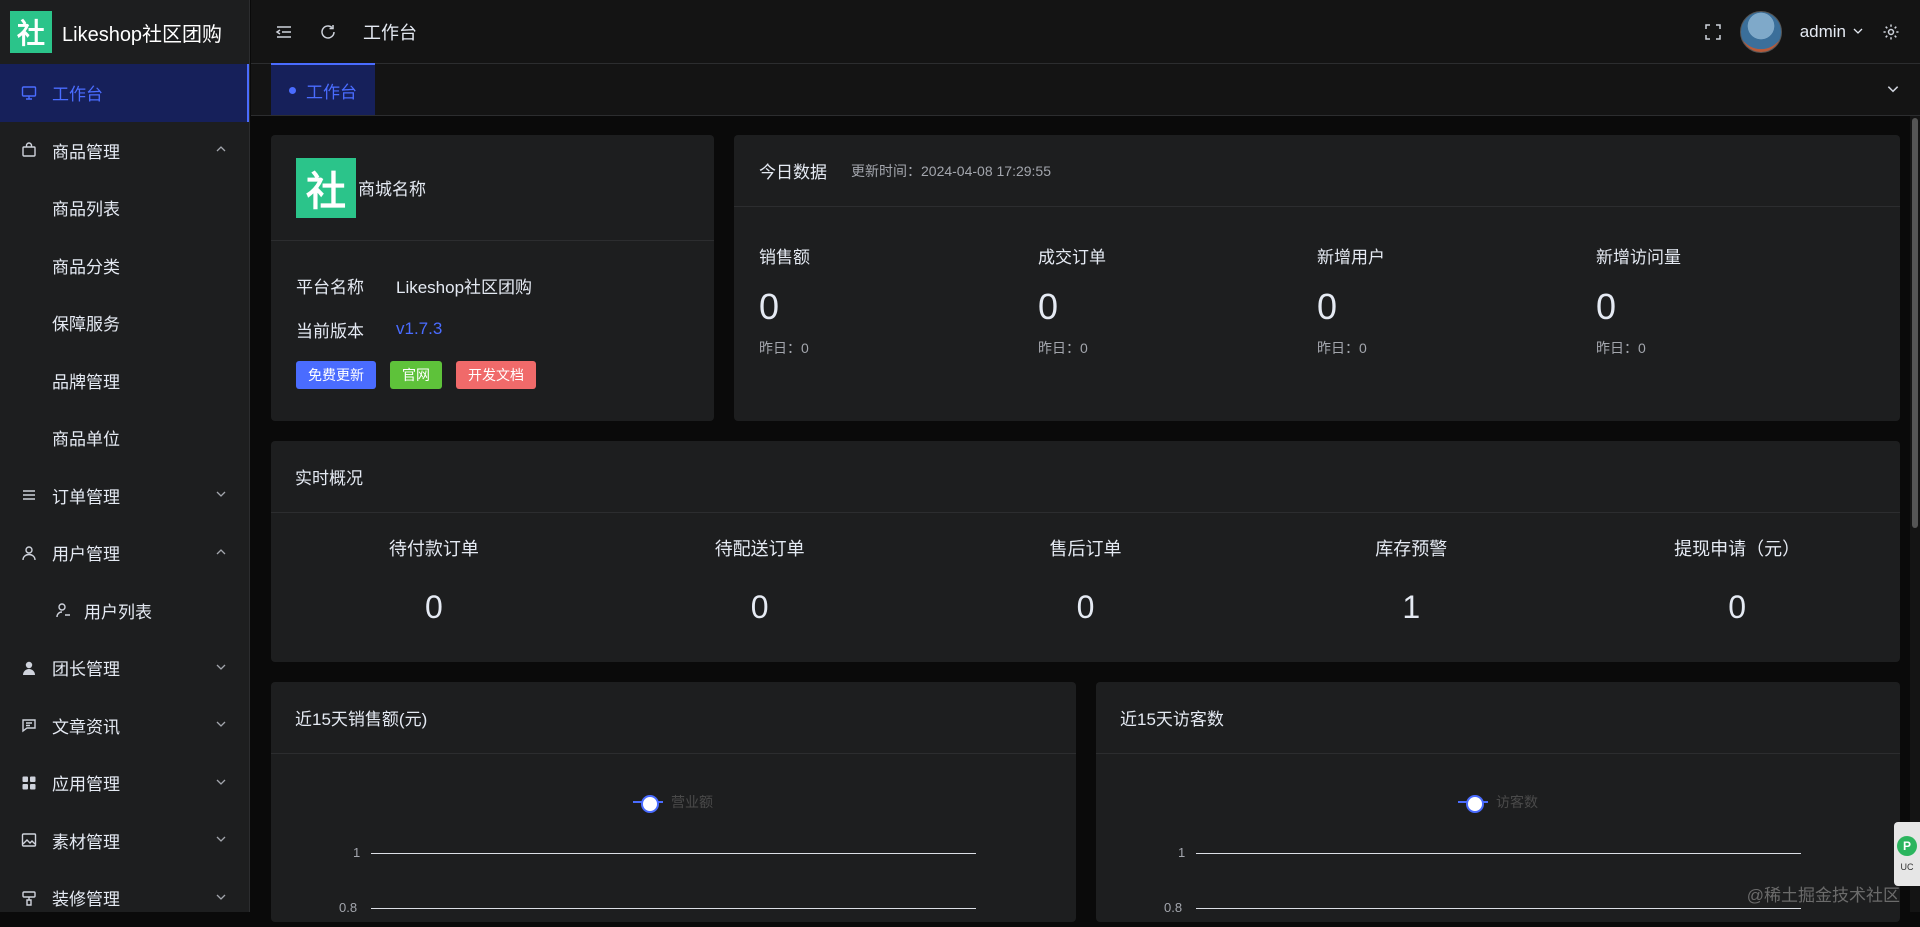 The image size is (1920, 927). I want to click on sidebar-subitem-label: 商品列表, so click(86, 210).